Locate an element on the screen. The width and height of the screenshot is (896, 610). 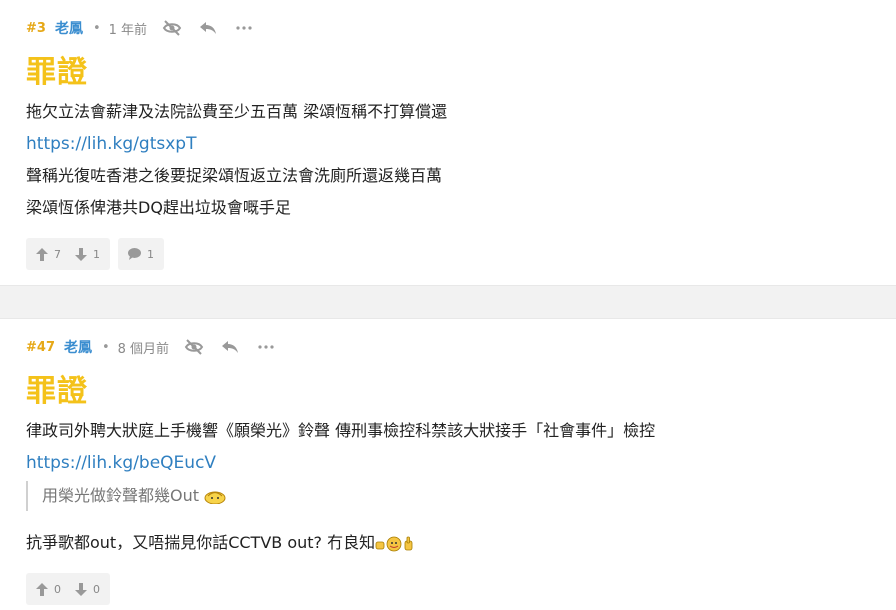
post-line-text: 抗爭歌都out，又唔揣見你話CCTVB out? 冇良知 is located at coordinates (201, 542).